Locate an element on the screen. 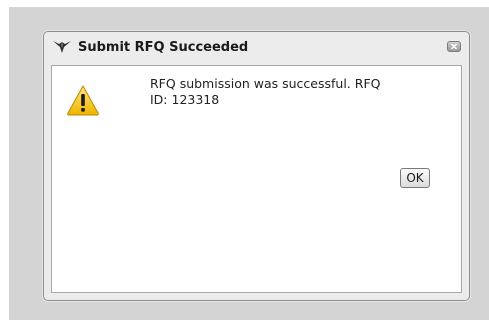 Image resolution: width=489 pixels, height=320 pixels. warning-icon is located at coordinates (83, 100).